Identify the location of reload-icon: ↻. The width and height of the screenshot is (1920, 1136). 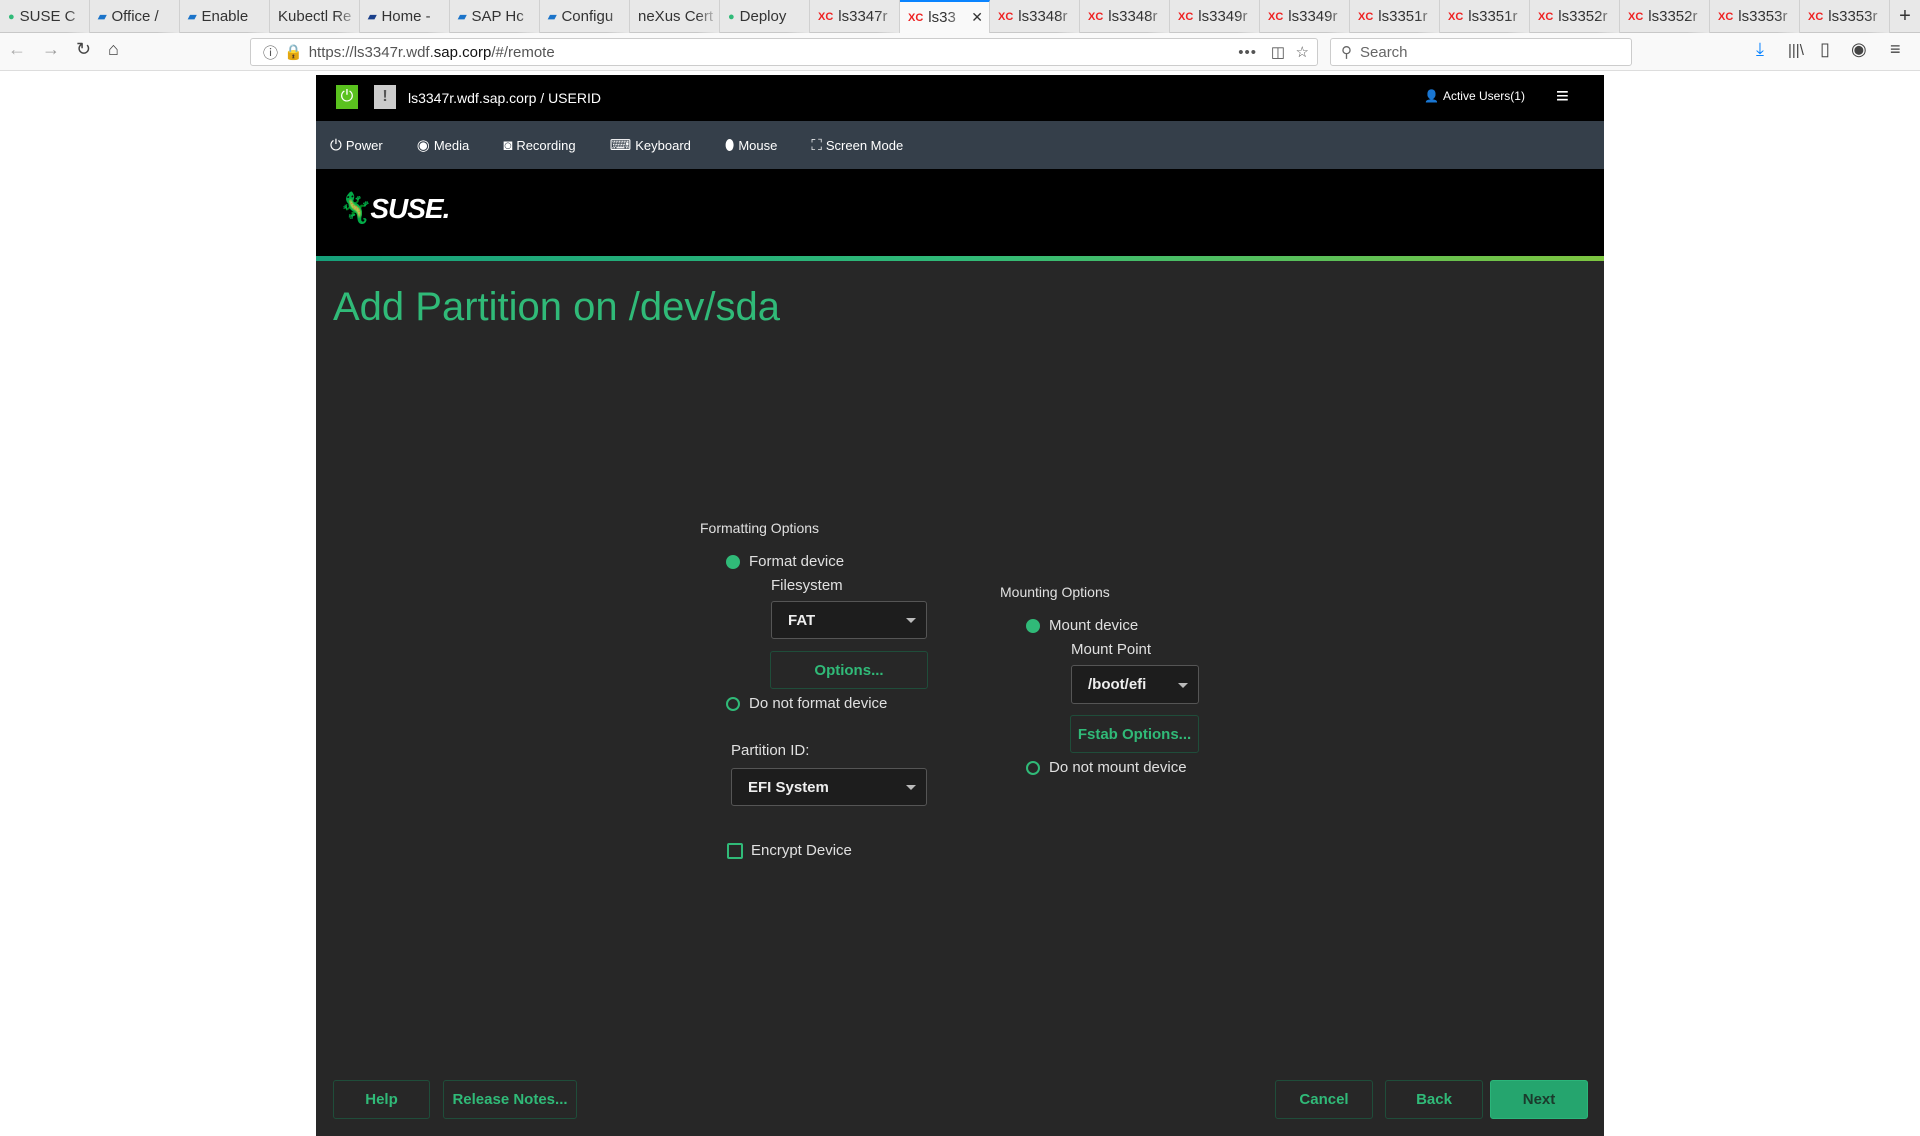
(83, 49).